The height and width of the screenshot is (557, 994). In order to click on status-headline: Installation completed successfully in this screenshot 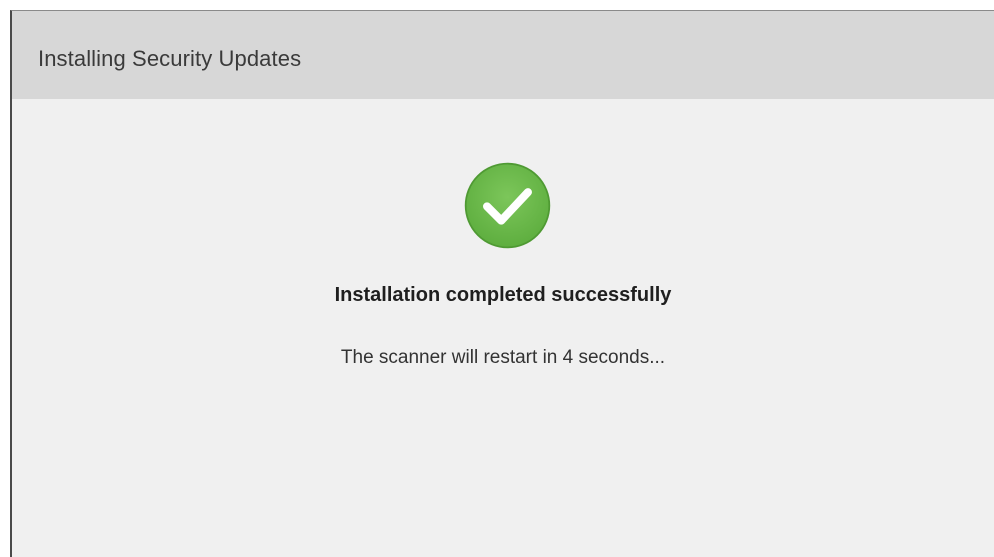, I will do `click(503, 295)`.